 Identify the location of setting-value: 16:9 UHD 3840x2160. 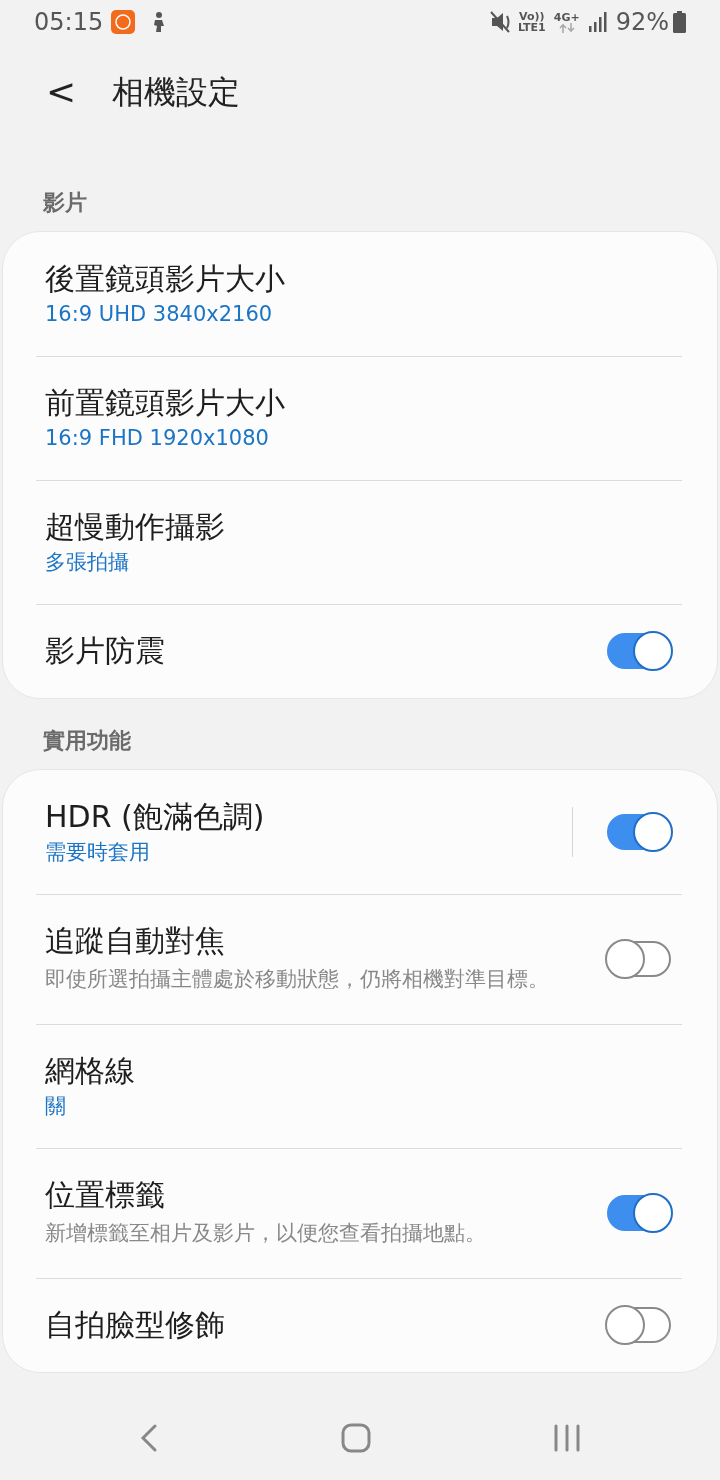
(159, 314).